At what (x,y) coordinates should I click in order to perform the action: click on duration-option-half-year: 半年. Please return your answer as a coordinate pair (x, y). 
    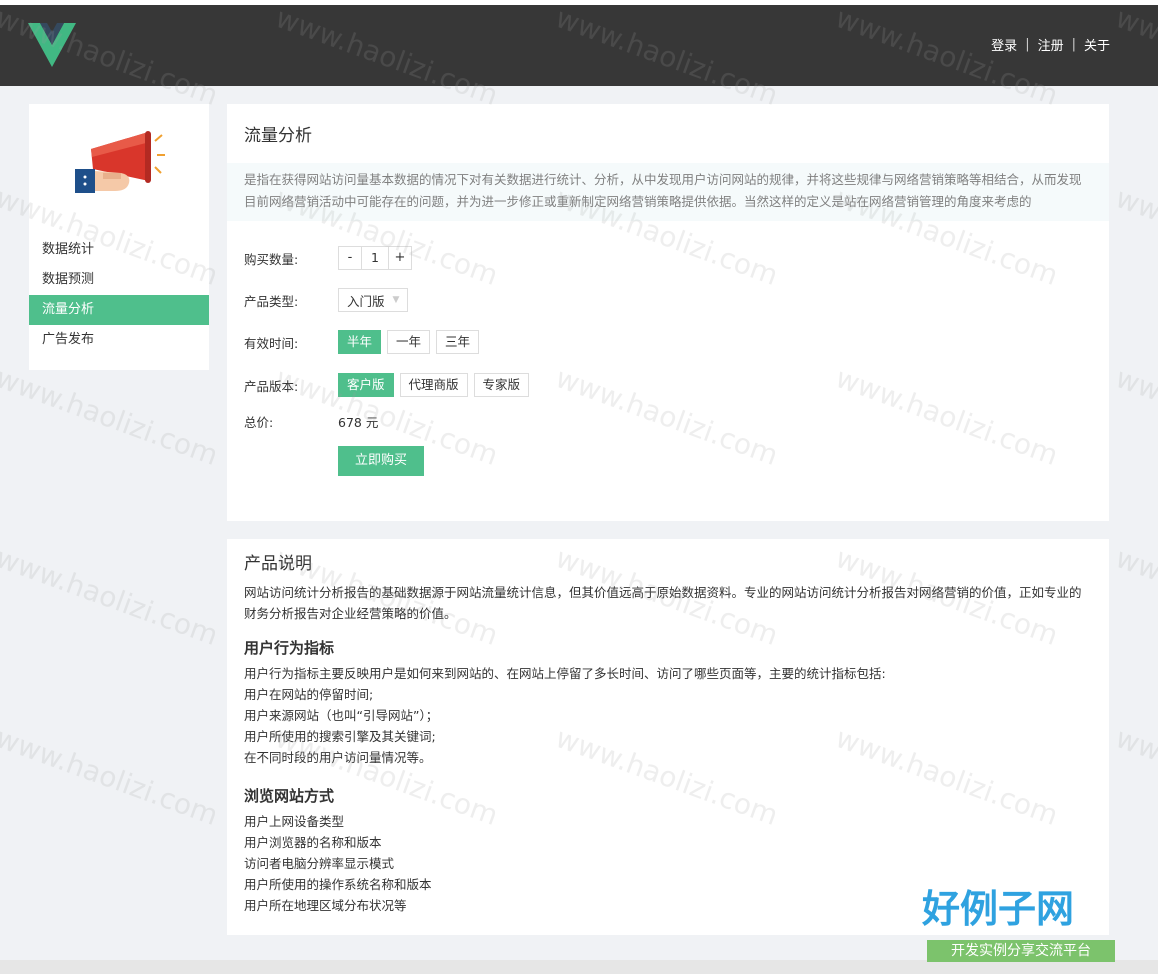
    Looking at the image, I should click on (360, 342).